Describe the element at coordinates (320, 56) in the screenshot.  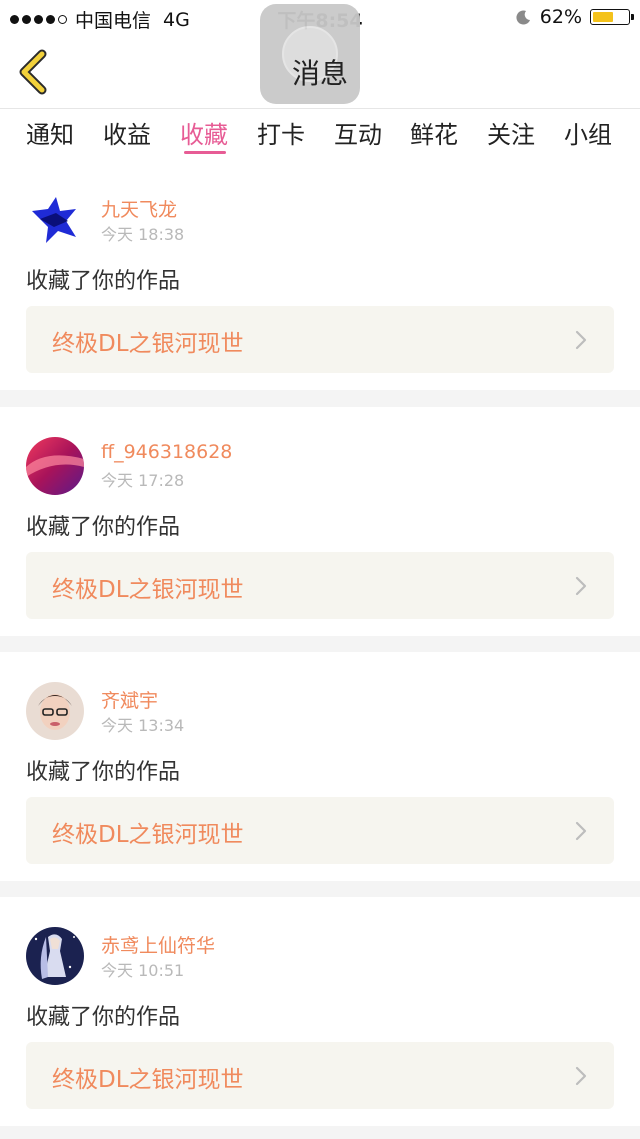
I see `navbar: 消息` at that location.